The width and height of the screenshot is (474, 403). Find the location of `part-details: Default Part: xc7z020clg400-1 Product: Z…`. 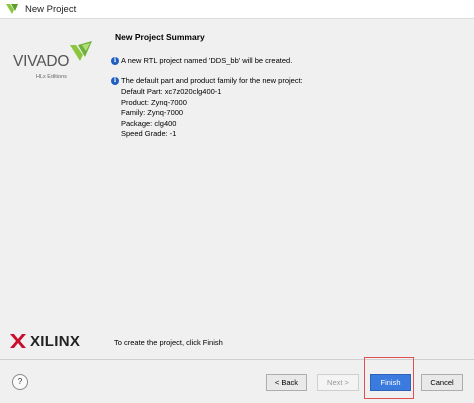

part-details: Default Part: xc7z020clg400-1 Product: Z… is located at coordinates (171, 113).